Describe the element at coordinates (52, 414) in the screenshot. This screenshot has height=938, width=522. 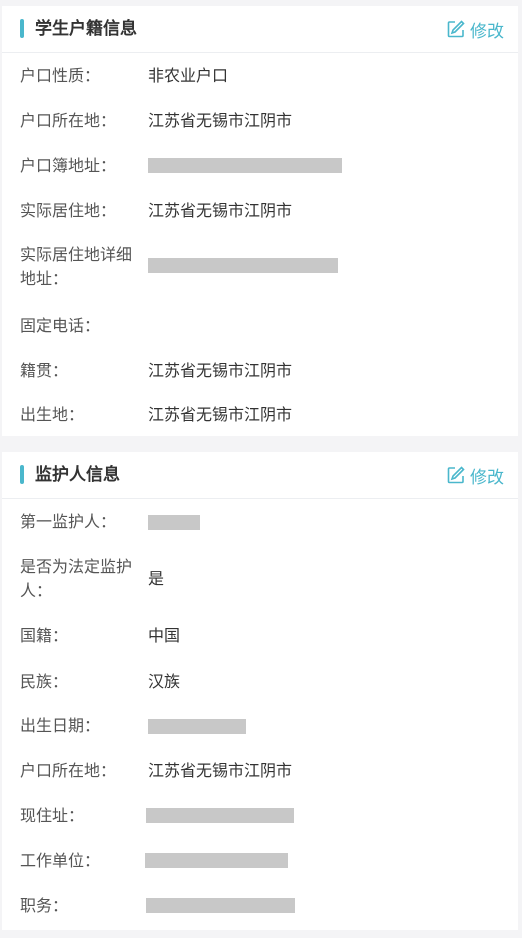
I see `field-label: 出生地：` at that location.